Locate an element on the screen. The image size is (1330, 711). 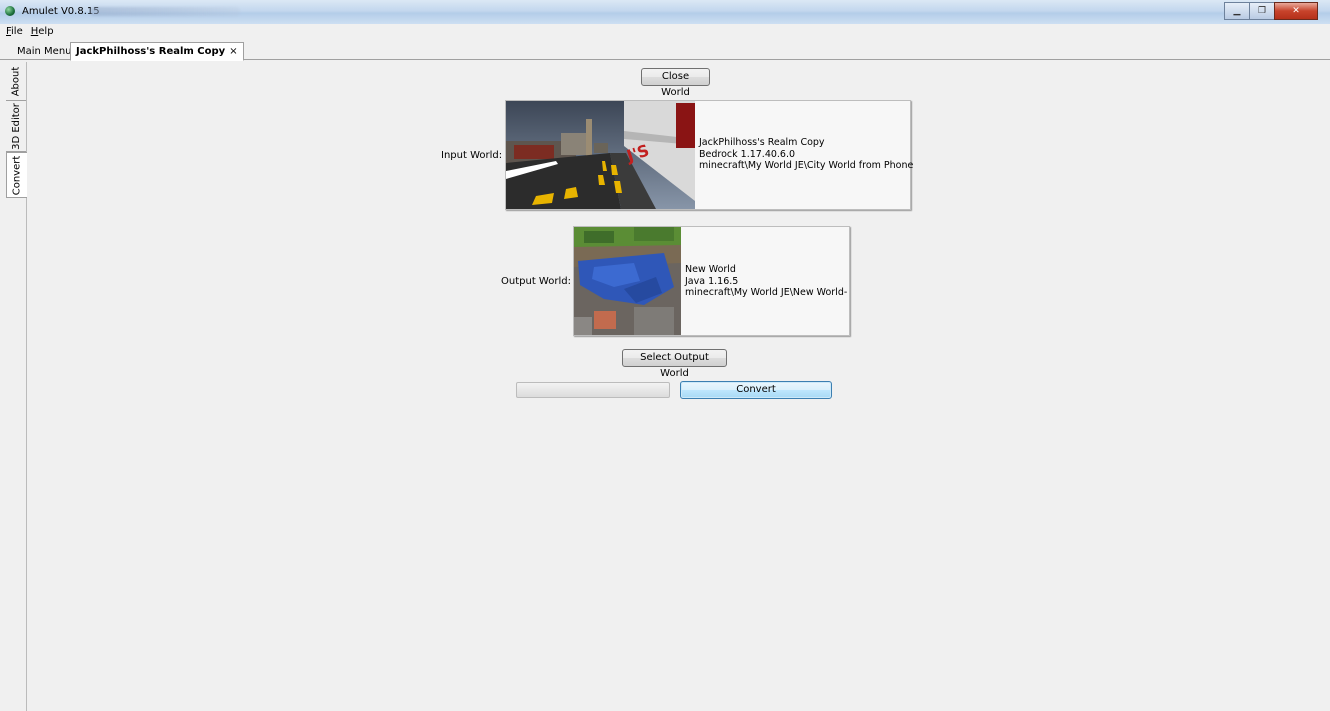
output-world-path: minecraft\My World JE\New World- is located at coordinates (766, 292).